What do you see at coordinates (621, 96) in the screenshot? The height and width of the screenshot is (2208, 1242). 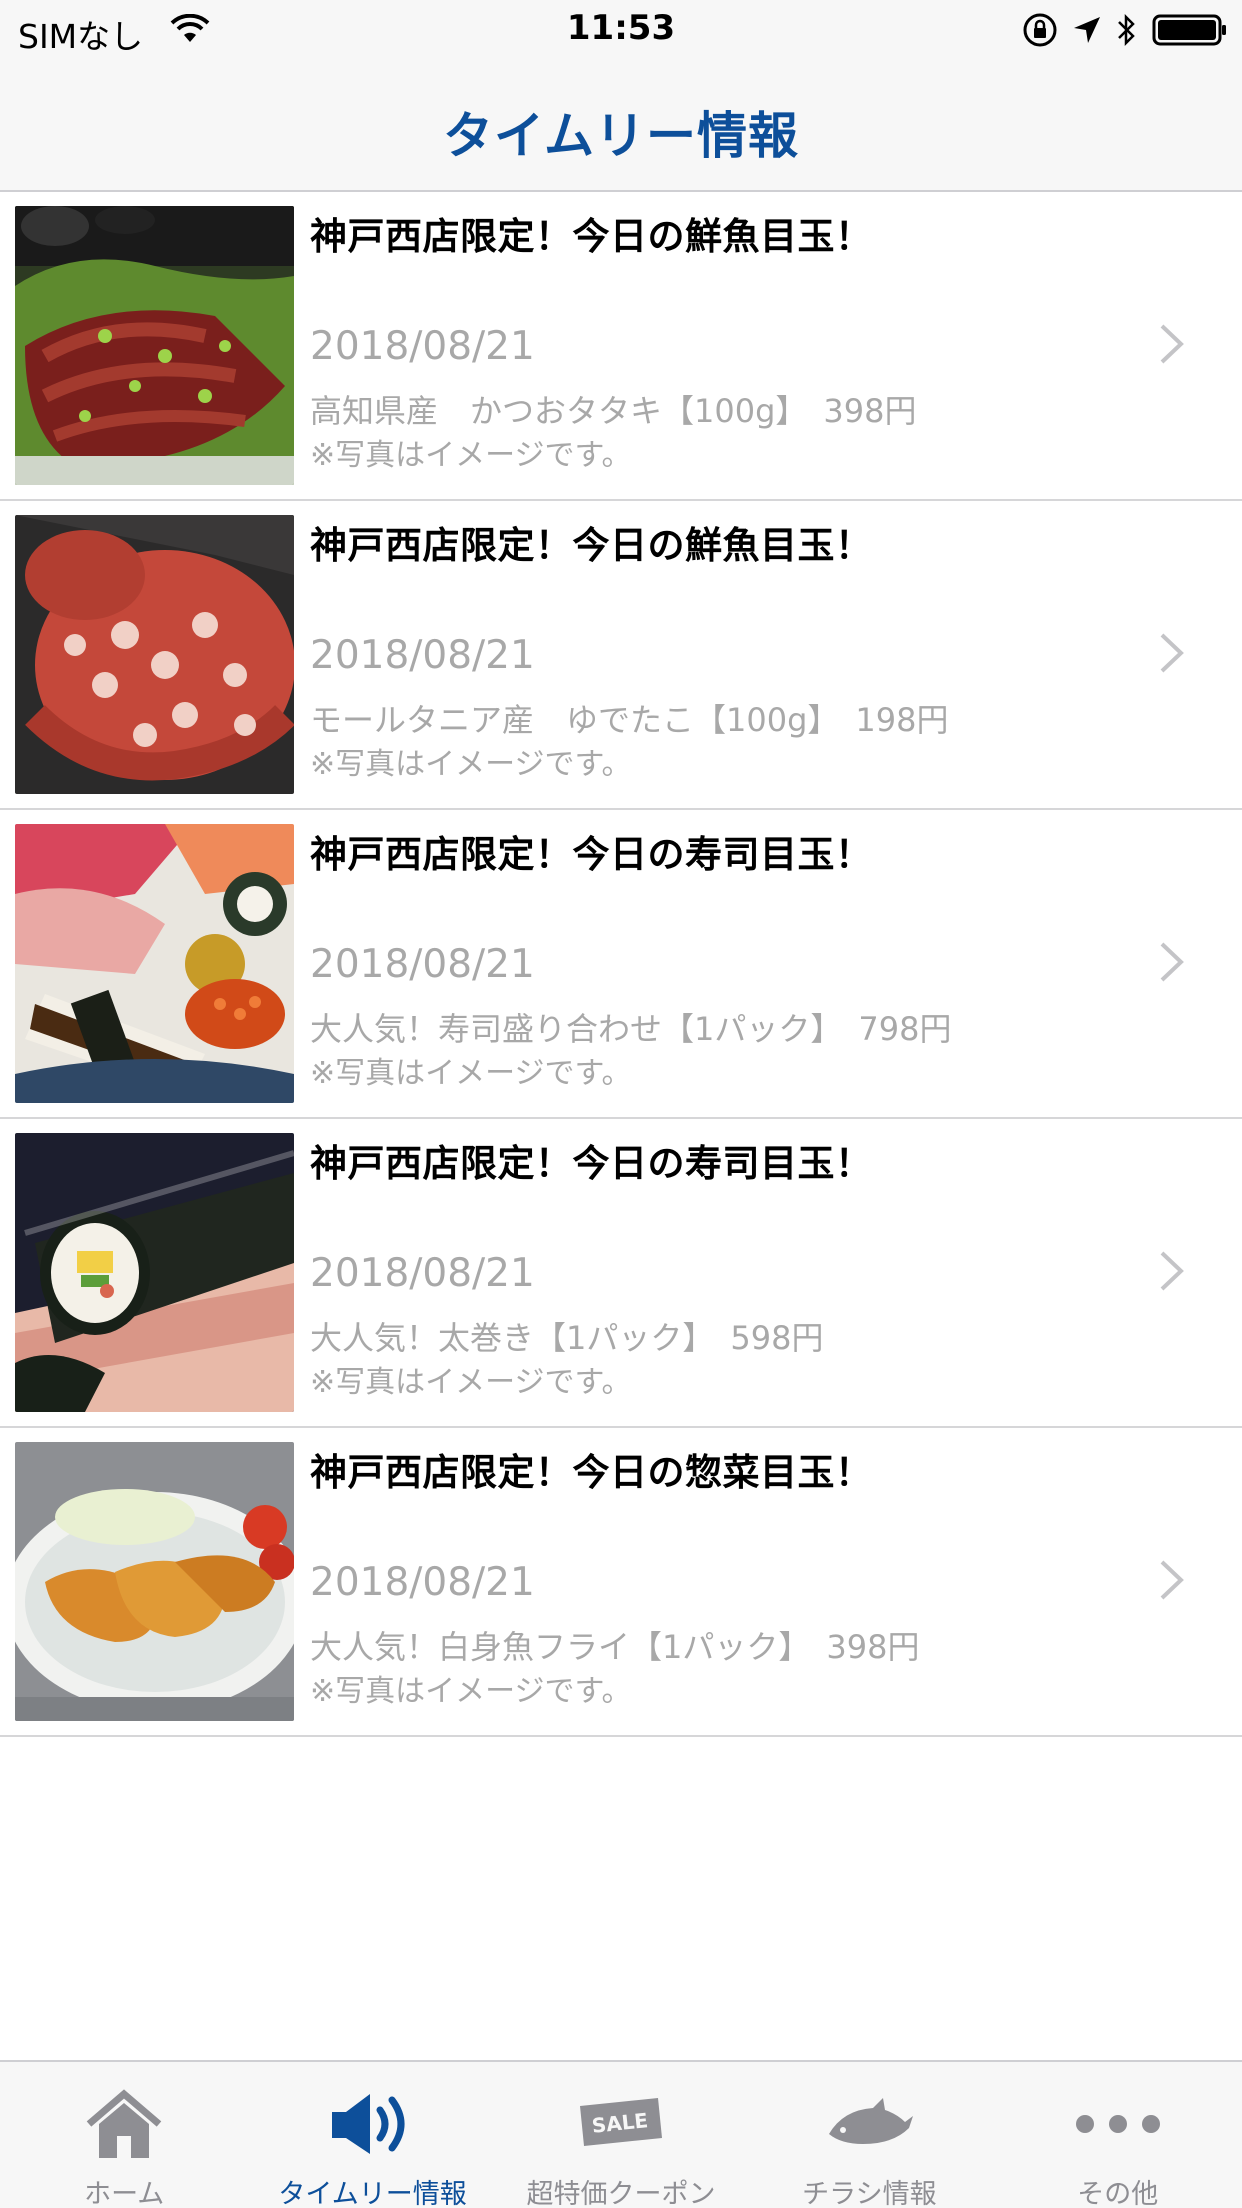 I see `top-bar: SIMなし 11:53 タイムリー情報` at bounding box center [621, 96].